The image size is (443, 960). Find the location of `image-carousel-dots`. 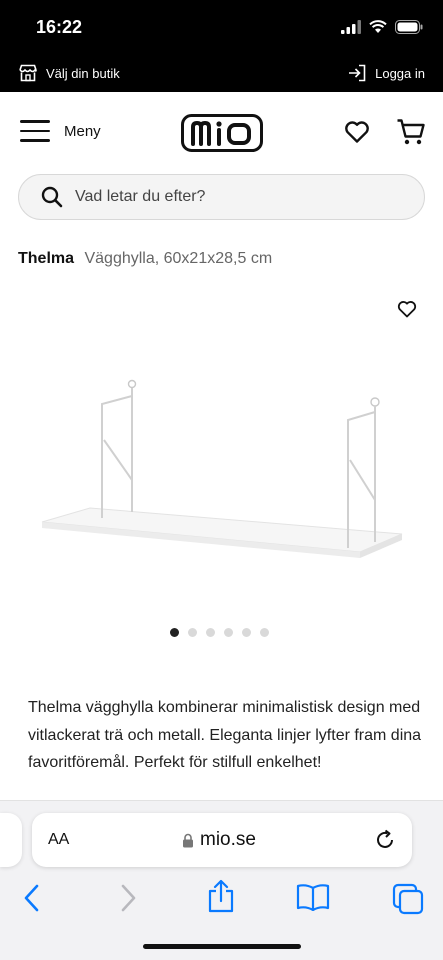

image-carousel-dots is located at coordinates (219, 632).